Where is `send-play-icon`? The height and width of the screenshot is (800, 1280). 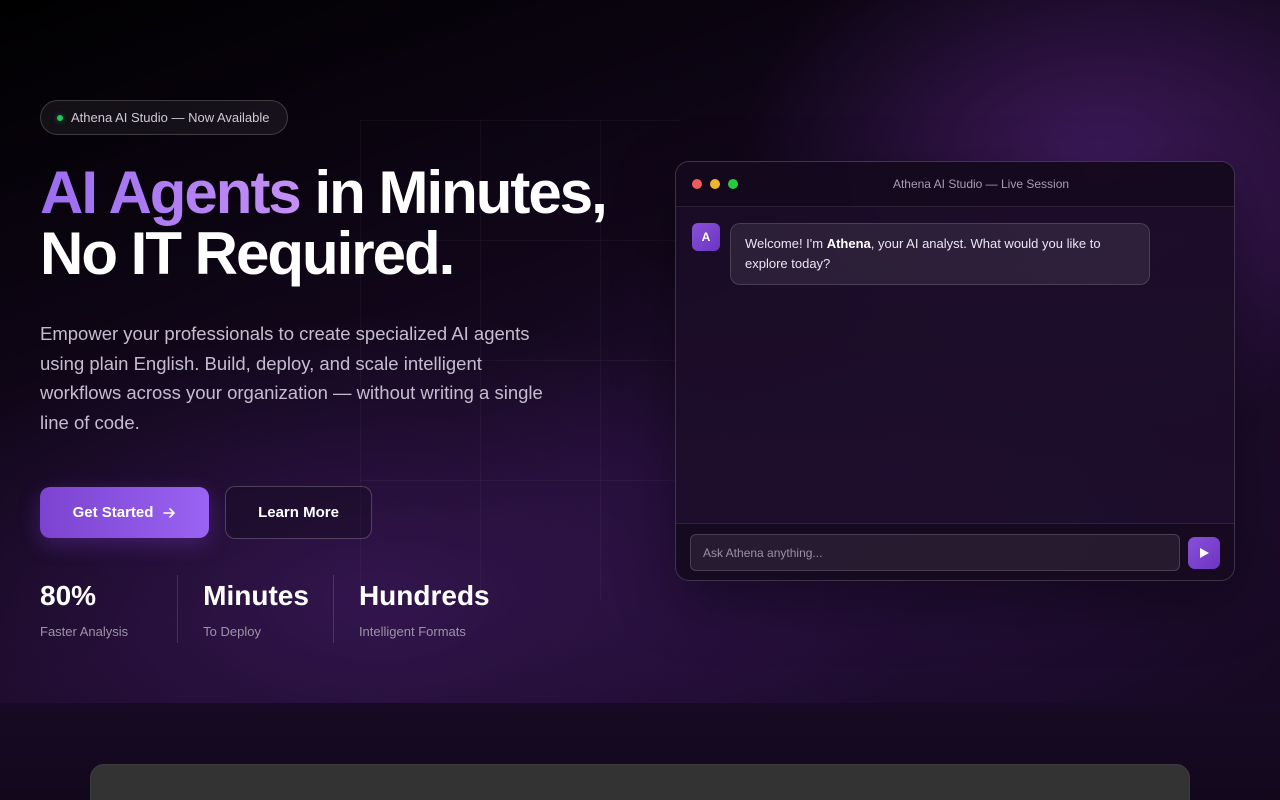 send-play-icon is located at coordinates (1204, 552).